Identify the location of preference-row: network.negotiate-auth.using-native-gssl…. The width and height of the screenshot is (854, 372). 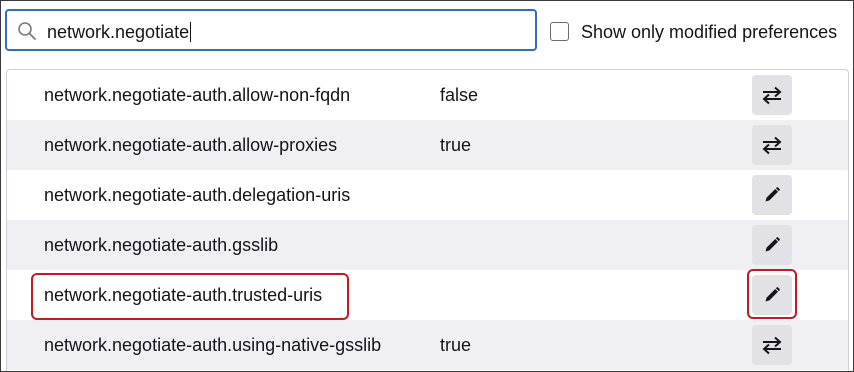
(427, 345).